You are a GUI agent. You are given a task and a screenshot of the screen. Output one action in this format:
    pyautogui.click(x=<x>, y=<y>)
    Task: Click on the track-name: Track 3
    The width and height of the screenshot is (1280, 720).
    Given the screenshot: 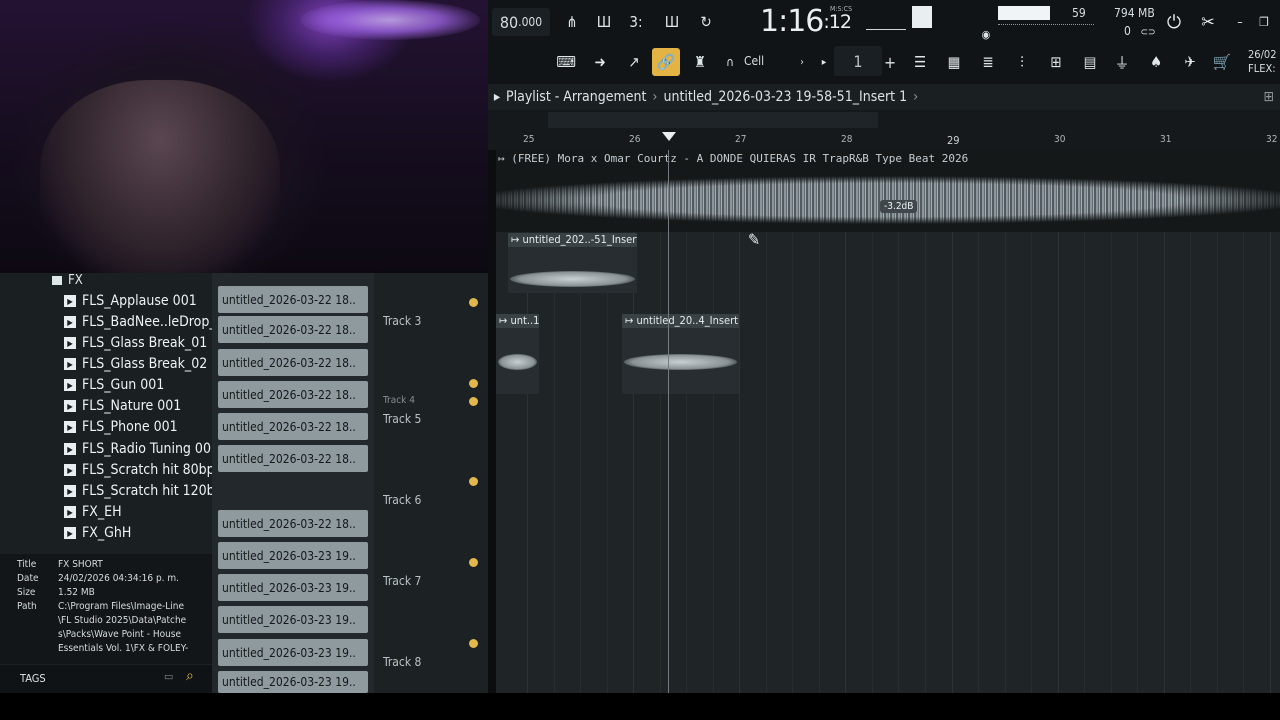 What is the action you would take?
    pyautogui.click(x=402, y=321)
    